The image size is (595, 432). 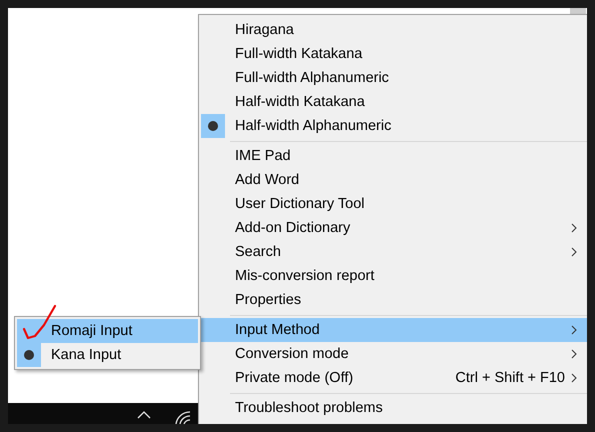 What do you see at coordinates (394, 156) in the screenshot?
I see `menu-item: IME Pad` at bounding box center [394, 156].